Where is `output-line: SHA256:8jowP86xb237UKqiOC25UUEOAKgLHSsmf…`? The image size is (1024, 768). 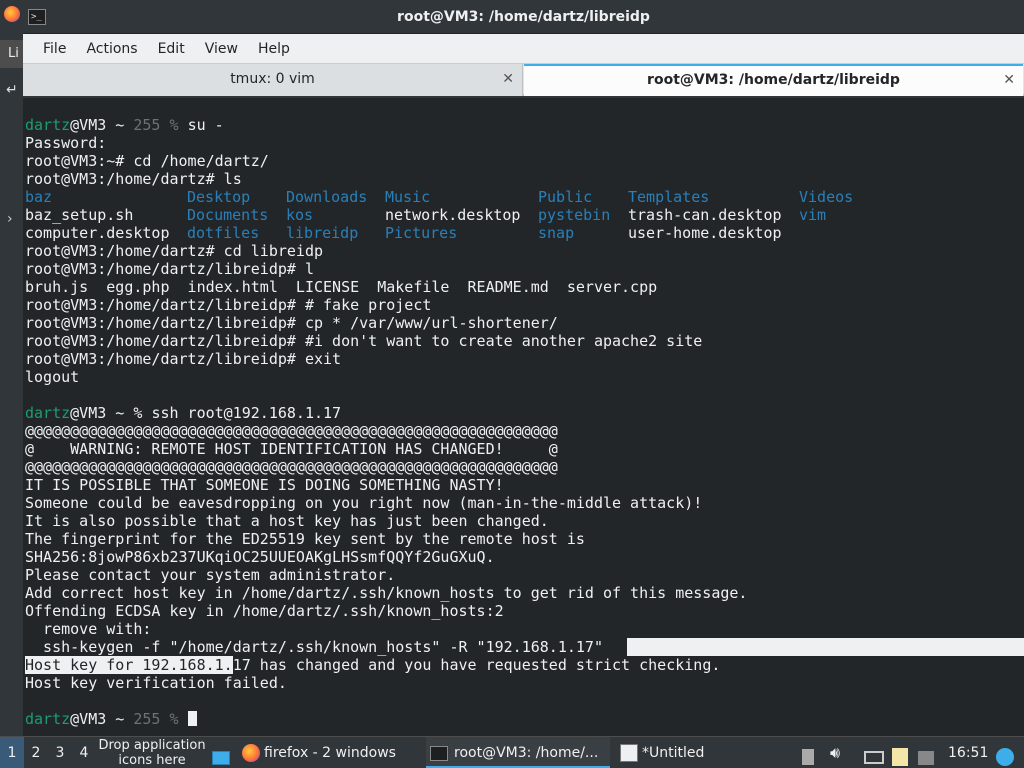
output-line: SHA256:8jowP86xb237UKqiOC25UUEOAKgLHSsmf… is located at coordinates (260, 557).